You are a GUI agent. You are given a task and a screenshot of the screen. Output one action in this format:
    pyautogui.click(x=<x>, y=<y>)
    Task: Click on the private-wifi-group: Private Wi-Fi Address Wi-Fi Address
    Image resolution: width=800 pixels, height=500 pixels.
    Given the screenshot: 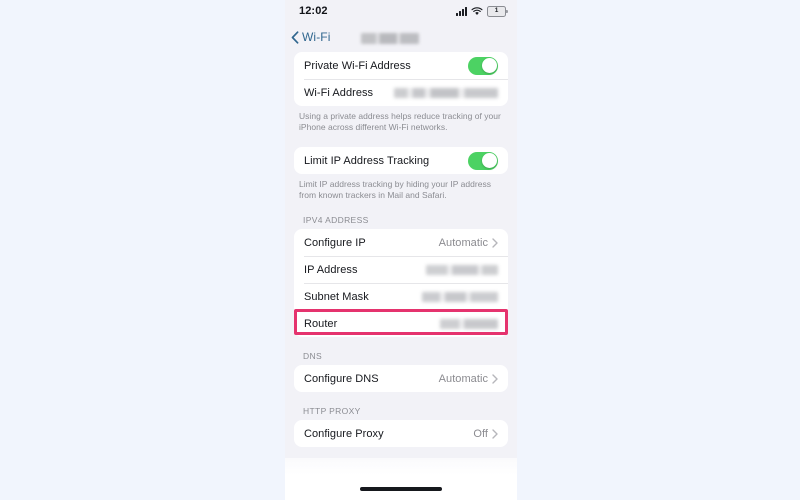 What is the action you would take?
    pyautogui.click(x=401, y=79)
    